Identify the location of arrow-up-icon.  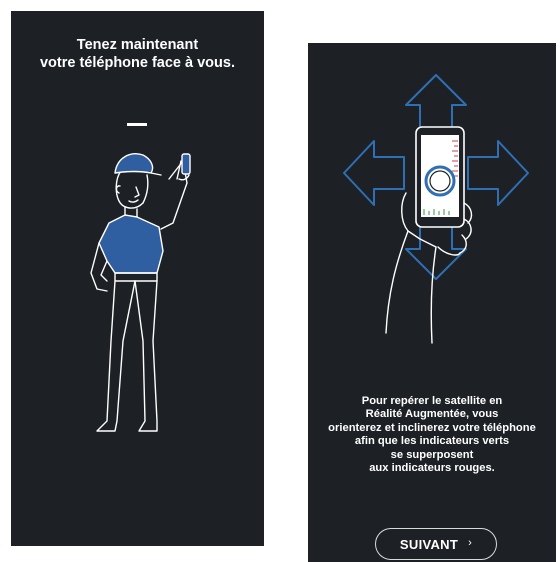
(436, 103).